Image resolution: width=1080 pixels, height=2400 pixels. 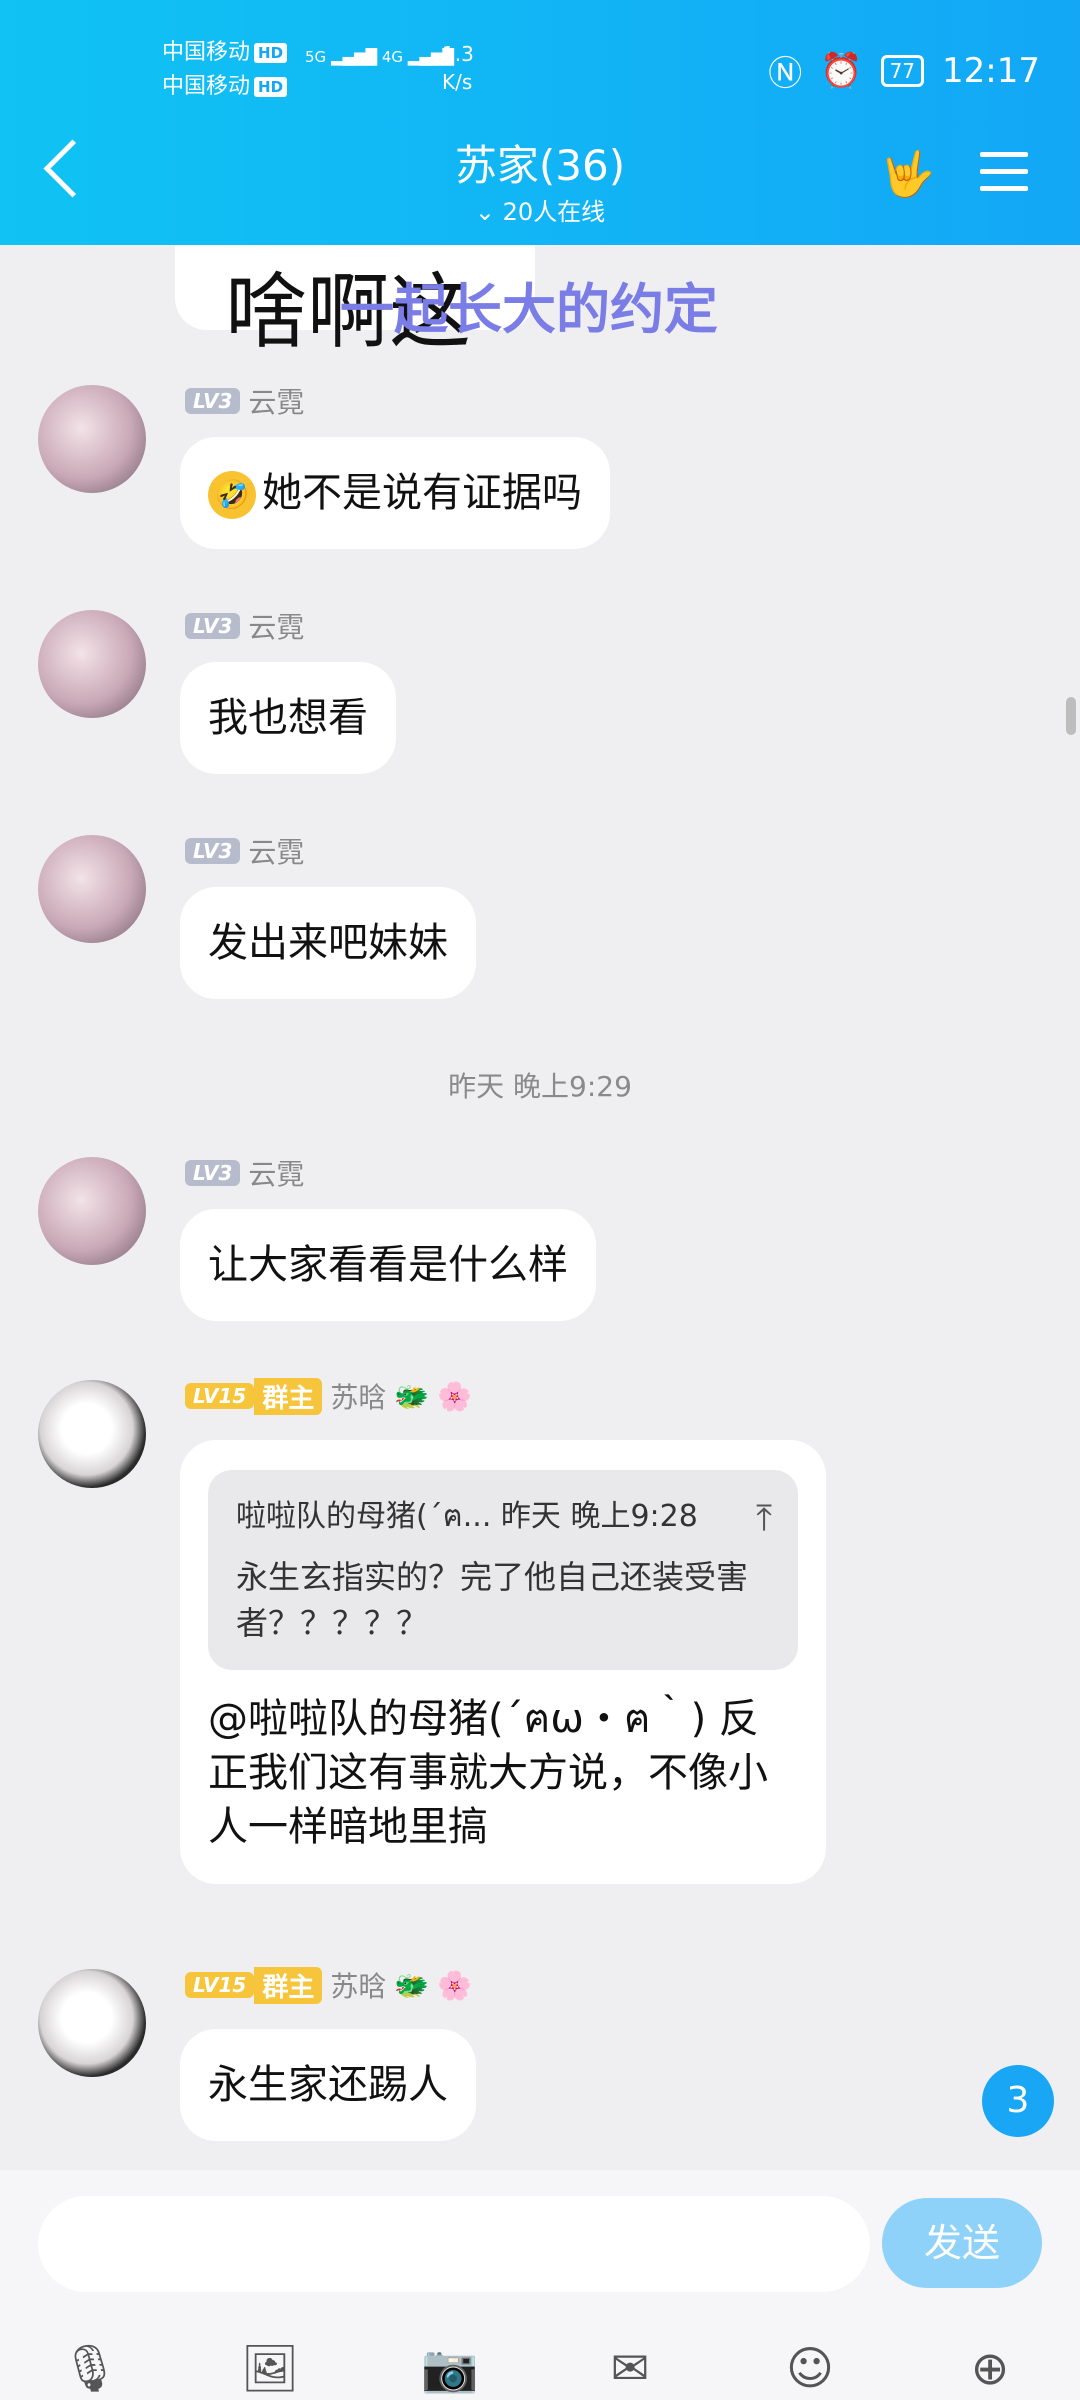 I want to click on chevron-down-icon: ⌄, so click(x=484, y=212).